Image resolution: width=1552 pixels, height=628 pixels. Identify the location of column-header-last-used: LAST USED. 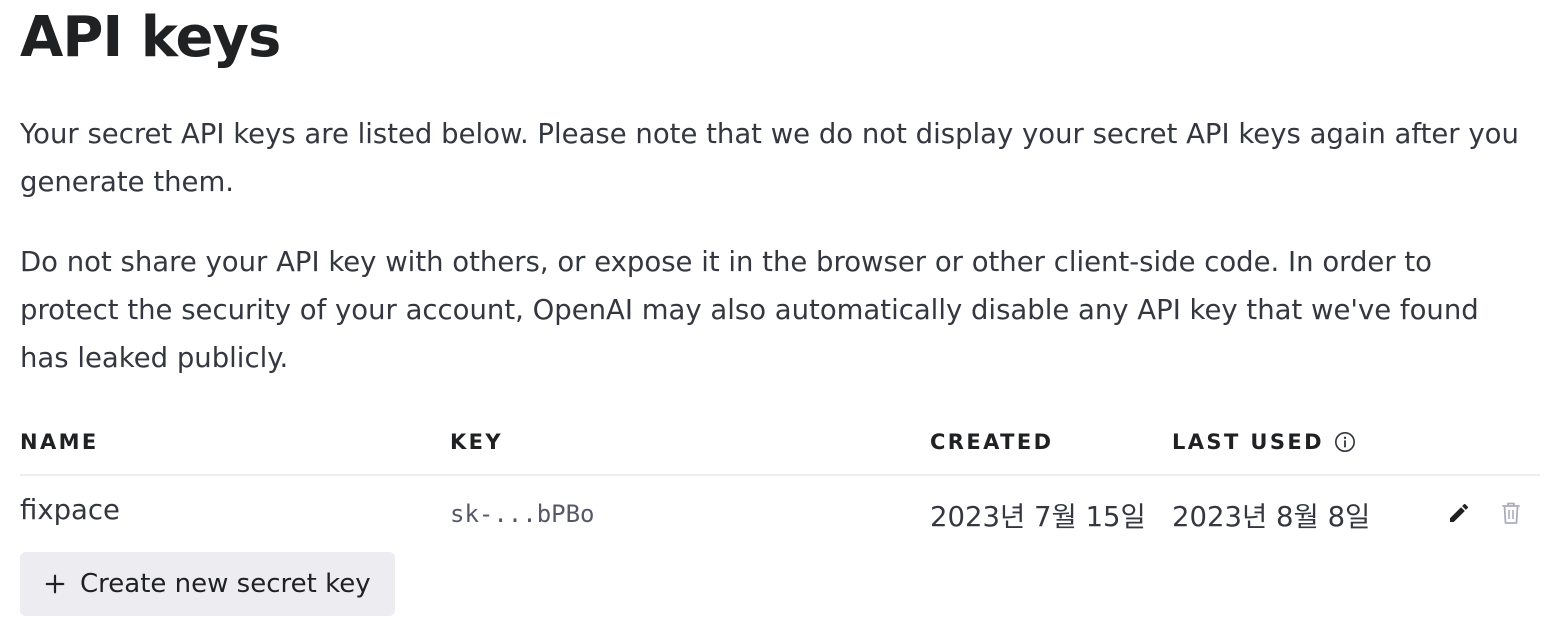
(1264, 442).